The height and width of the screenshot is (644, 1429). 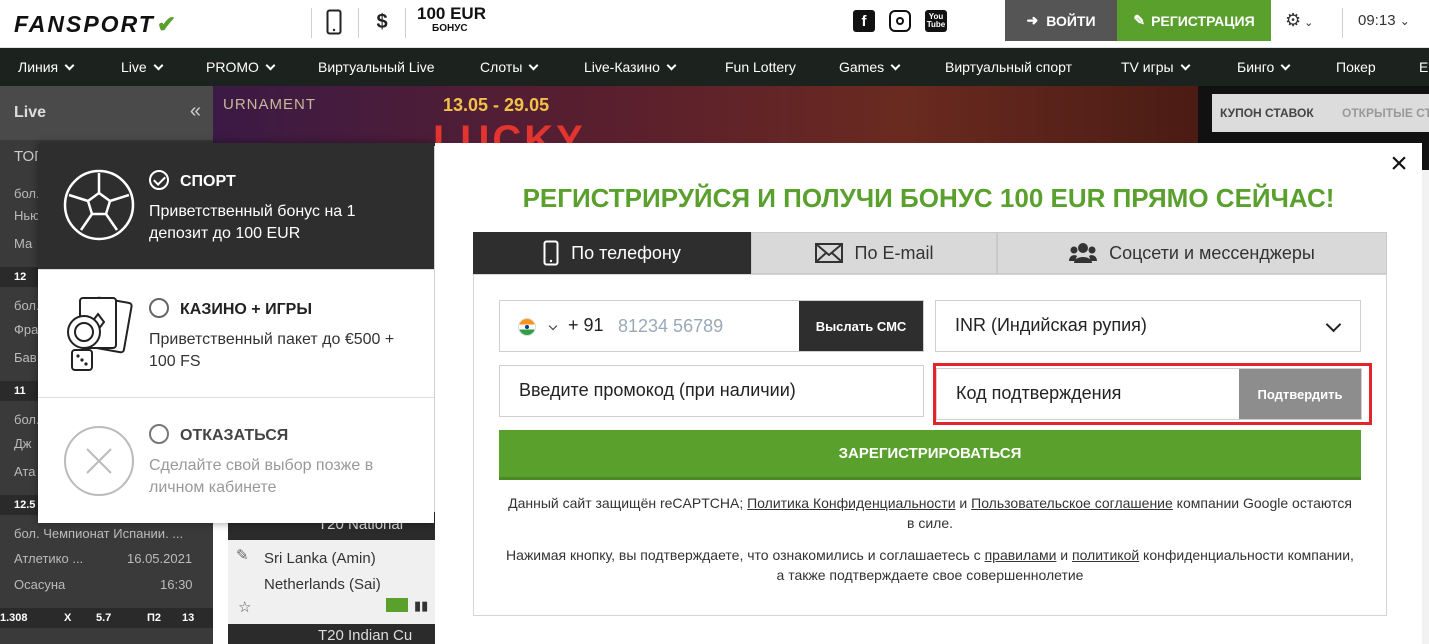 I want to click on sidebar-match-line: Бав, so click(x=25, y=357).